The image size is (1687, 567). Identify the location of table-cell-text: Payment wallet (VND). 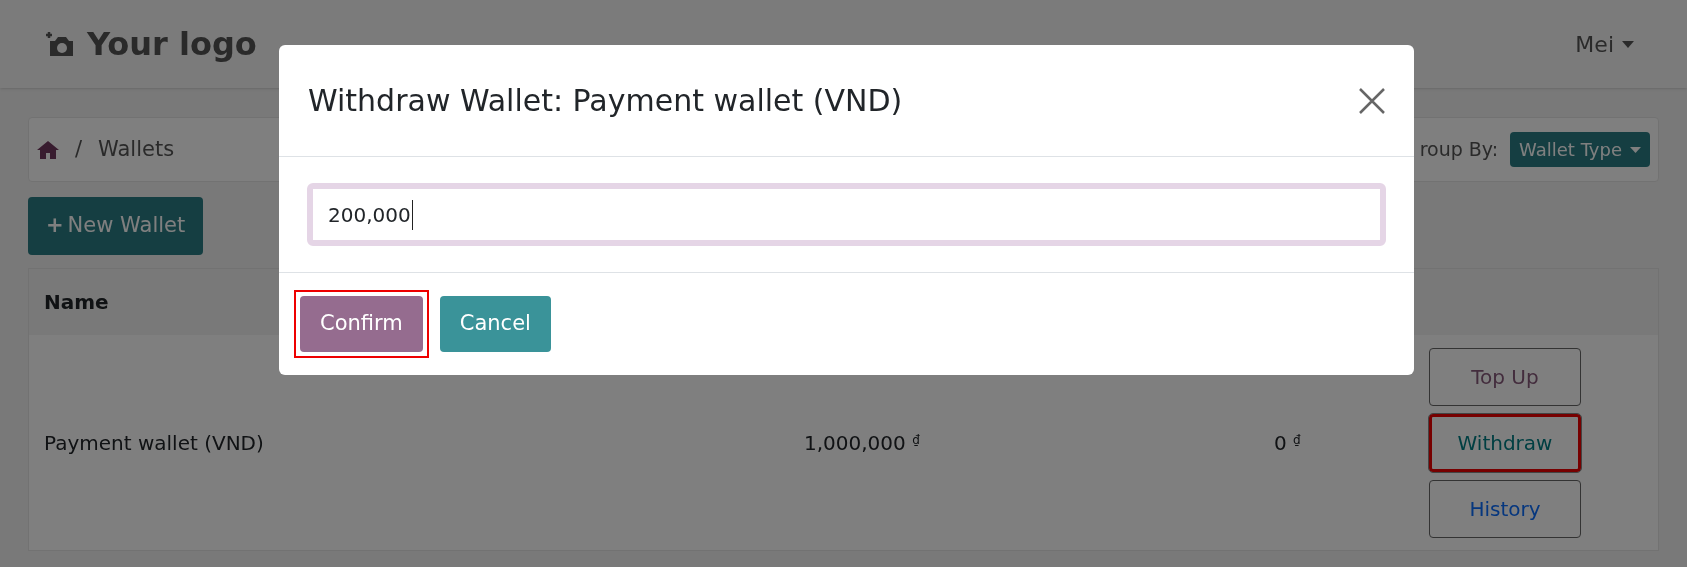
(154, 443).